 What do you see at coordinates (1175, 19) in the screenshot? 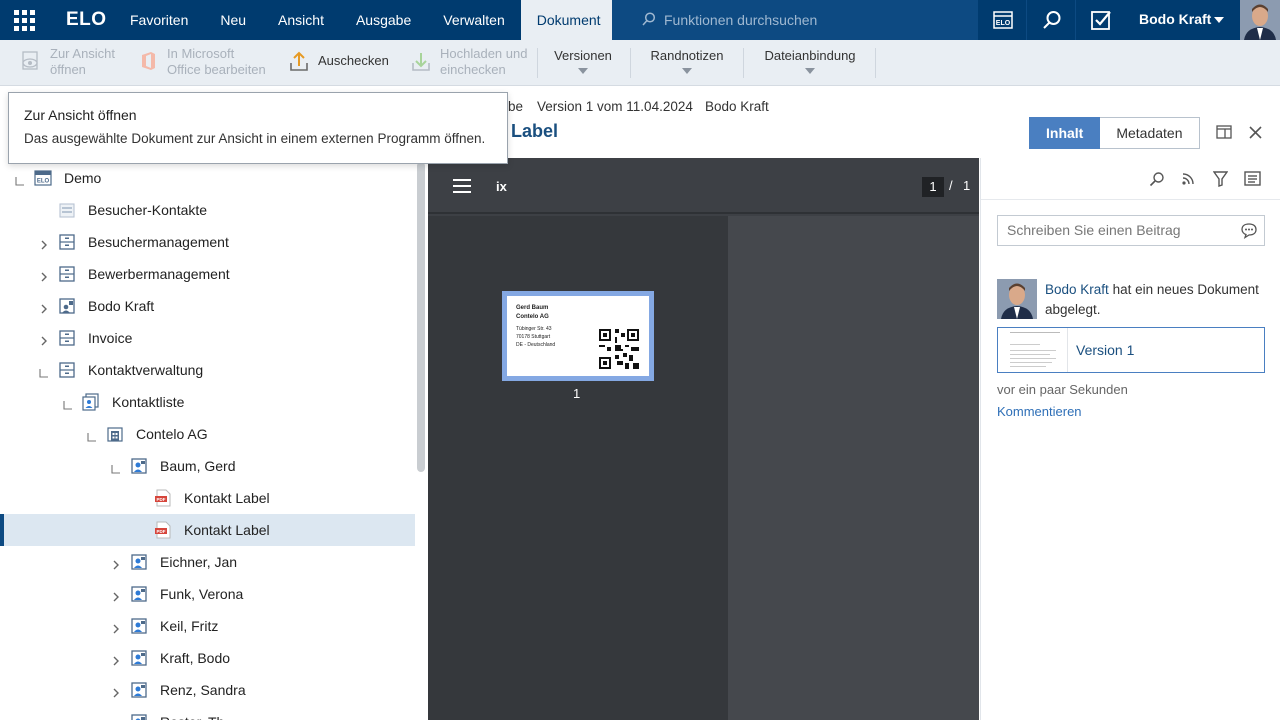
I see `user-menu: Bodo Kraft` at bounding box center [1175, 19].